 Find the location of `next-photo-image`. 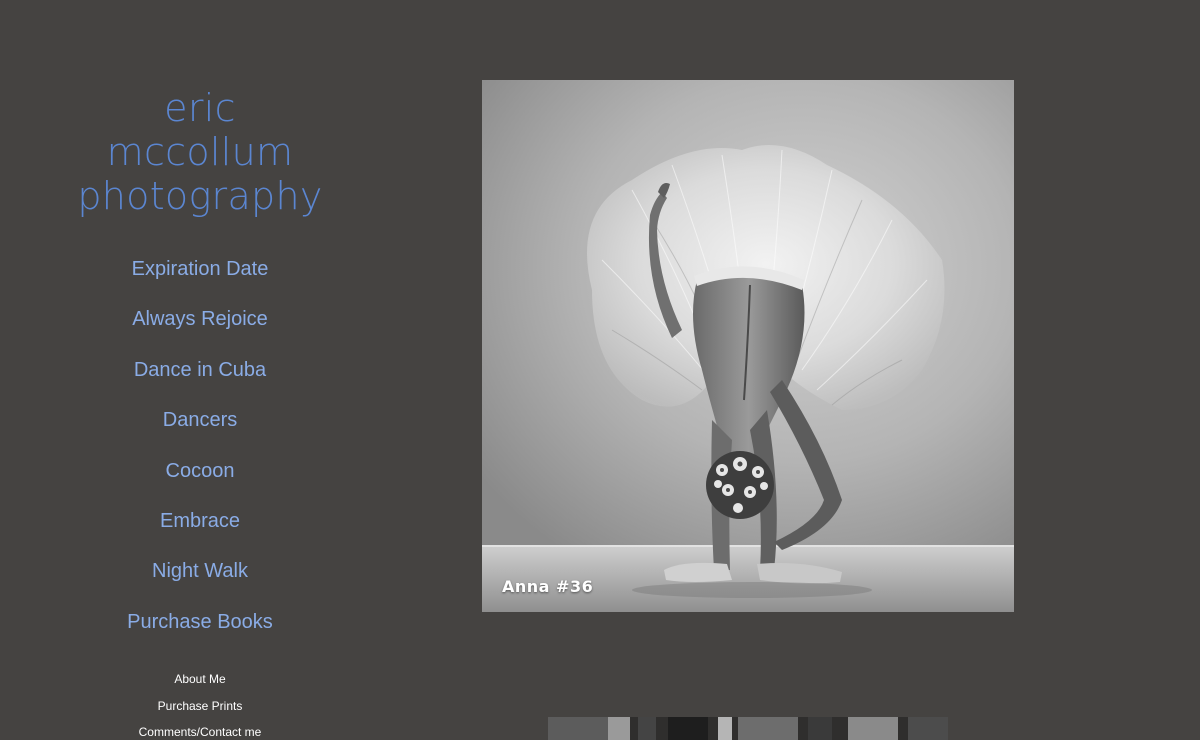

next-photo-image is located at coordinates (748, 728).